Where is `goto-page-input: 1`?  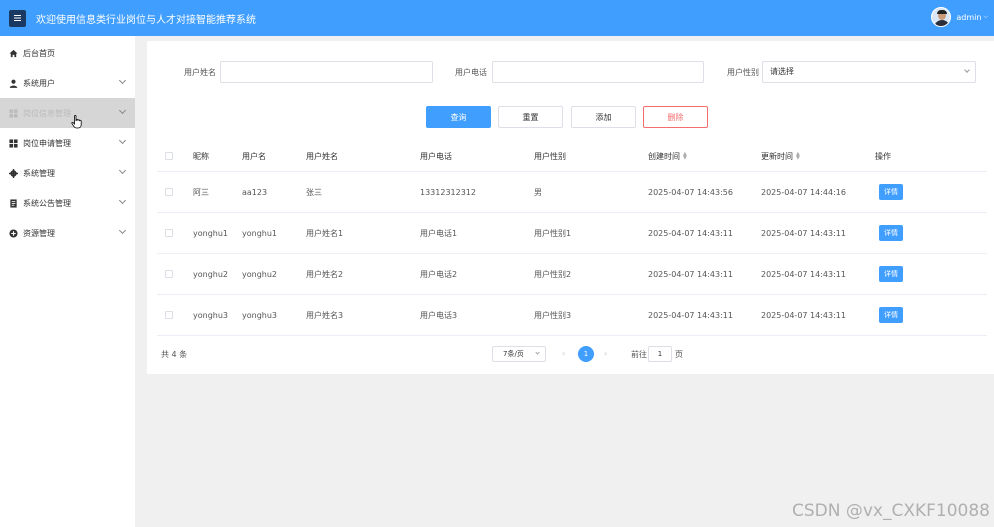
goto-page-input: 1 is located at coordinates (660, 354).